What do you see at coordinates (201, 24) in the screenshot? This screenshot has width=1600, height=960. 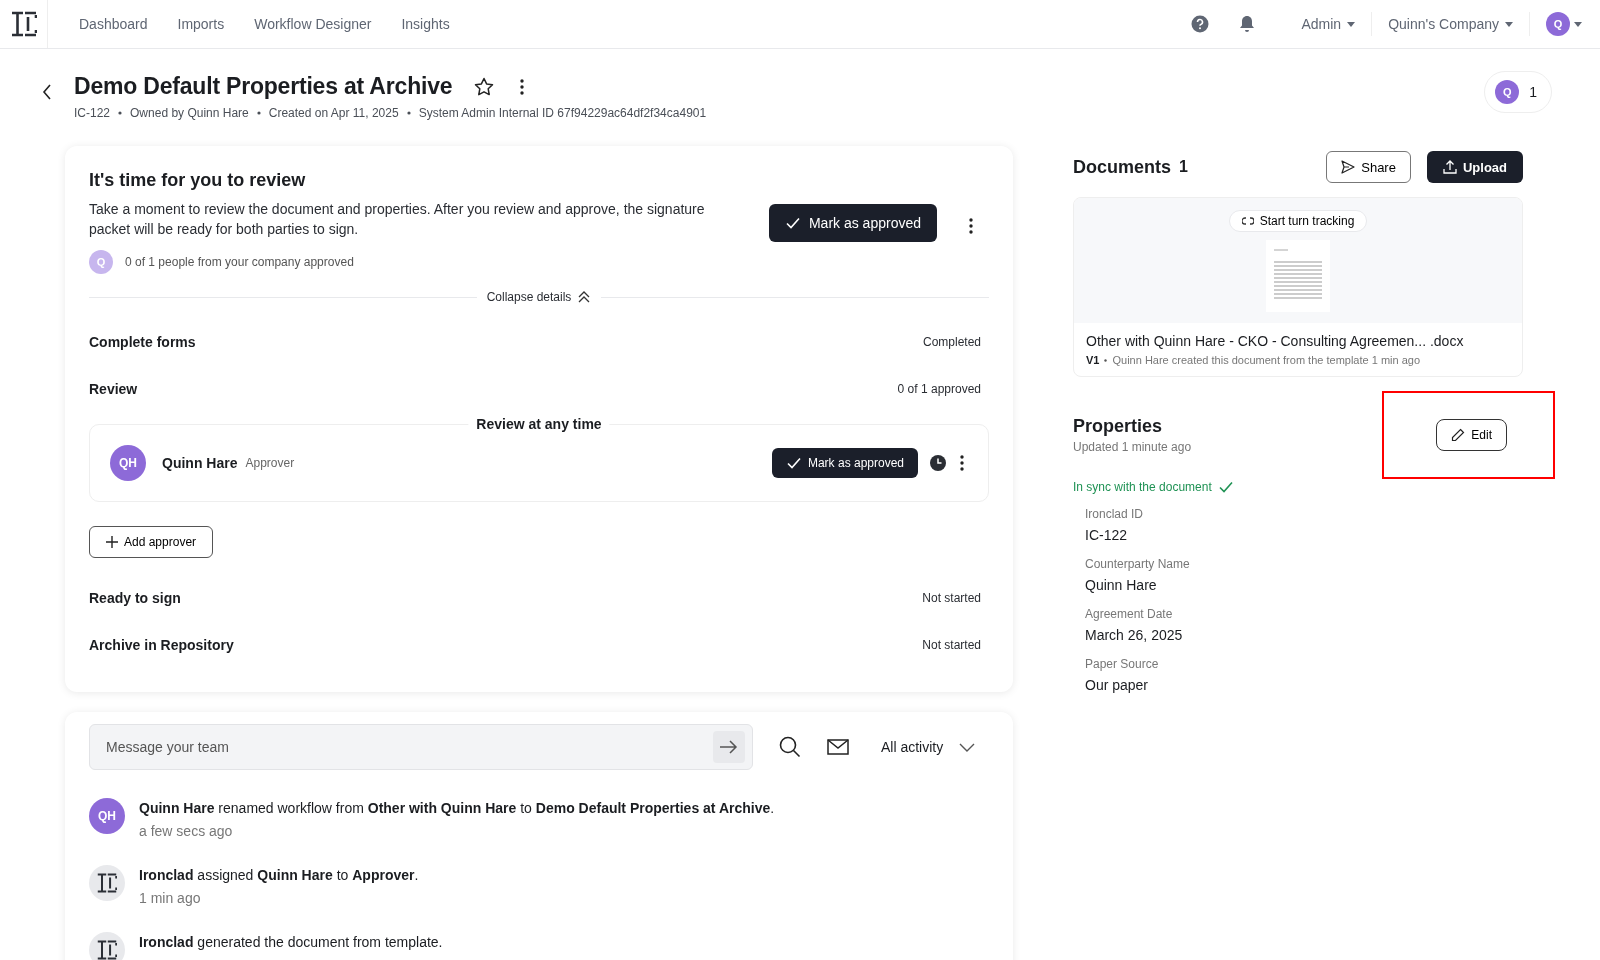 I see `nav-link: Imports` at bounding box center [201, 24].